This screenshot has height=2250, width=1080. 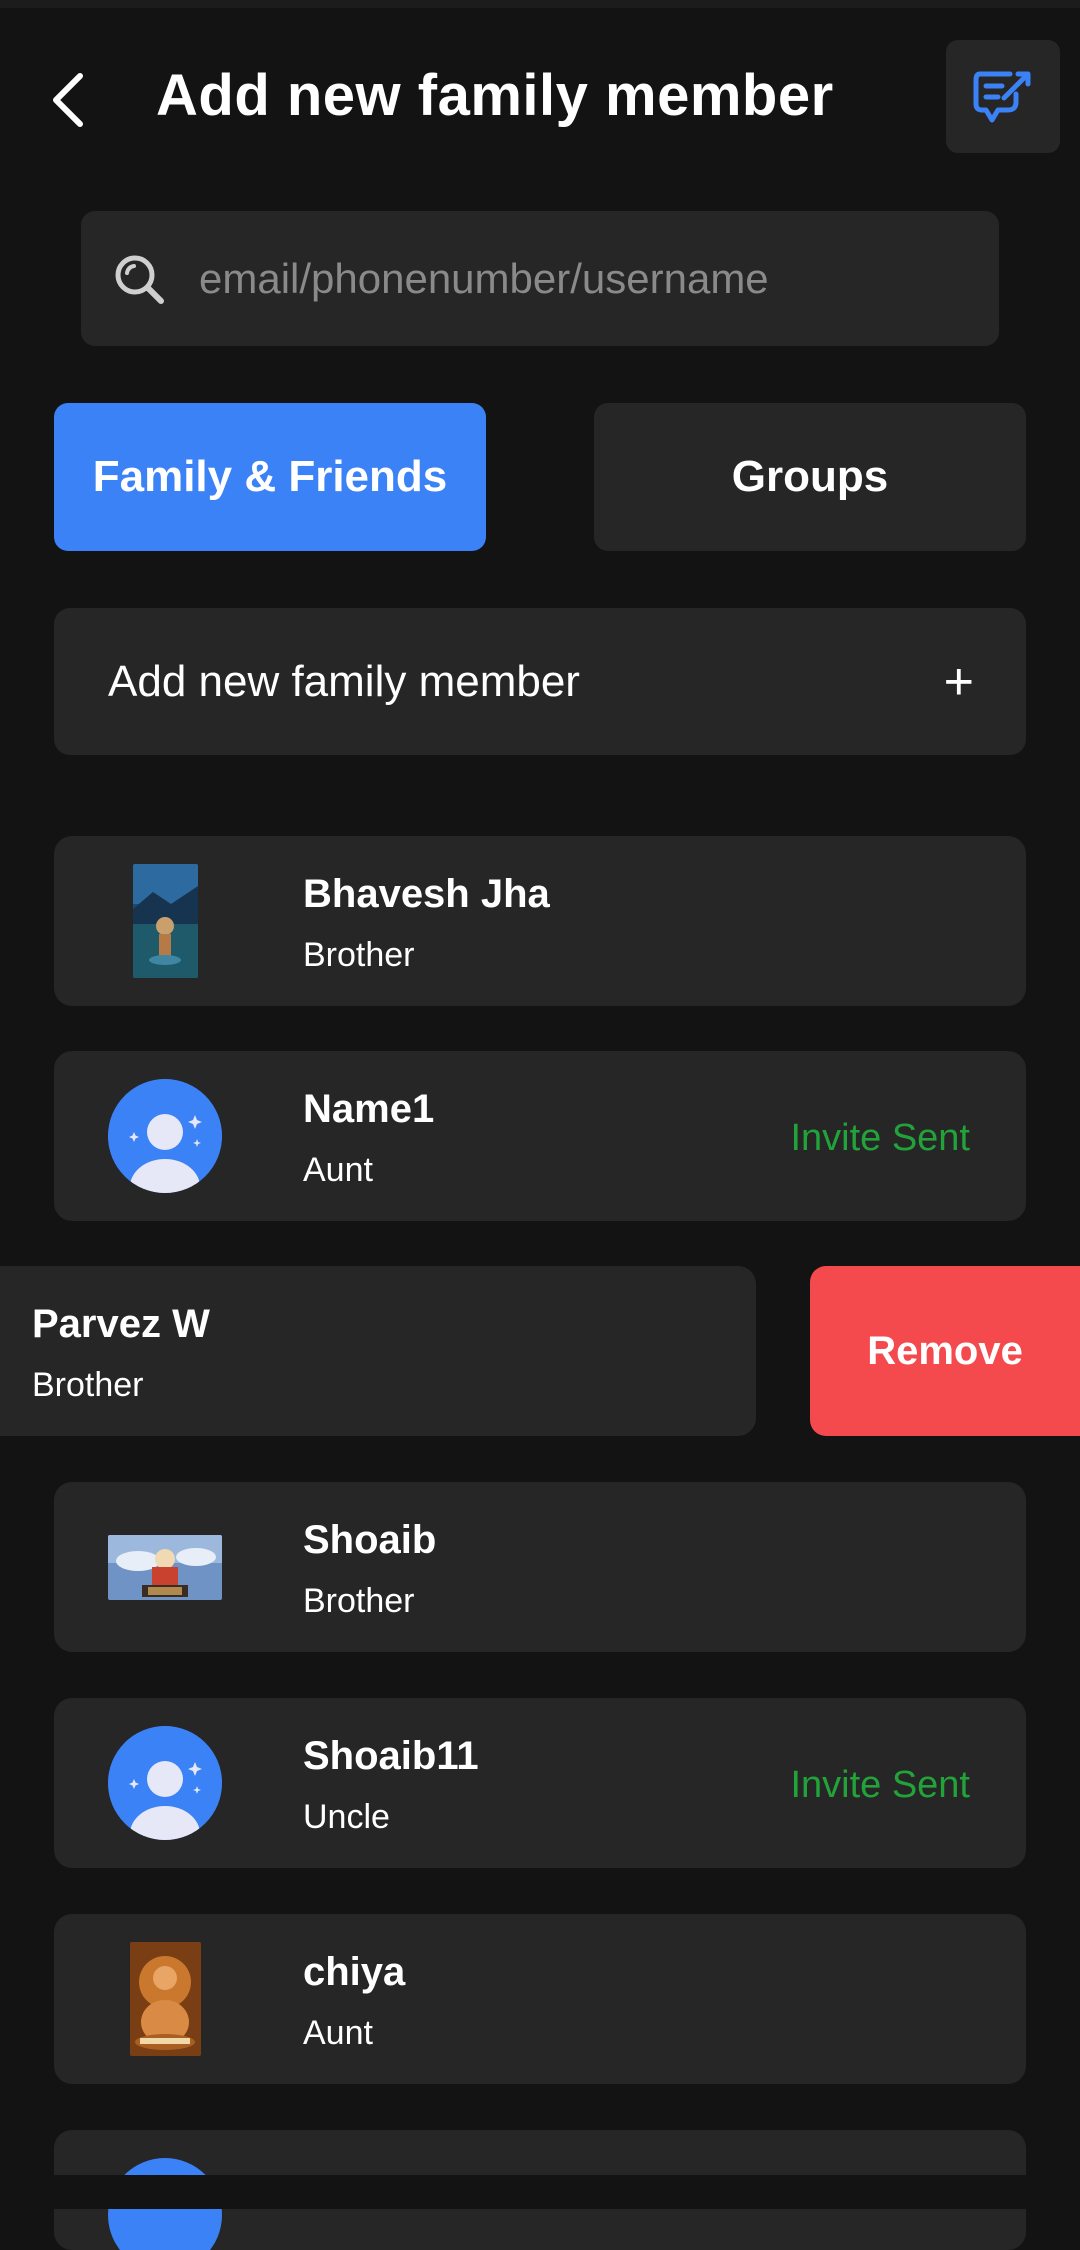 I want to click on member-card: Bhavesh Jha Brother, so click(x=540, y=921).